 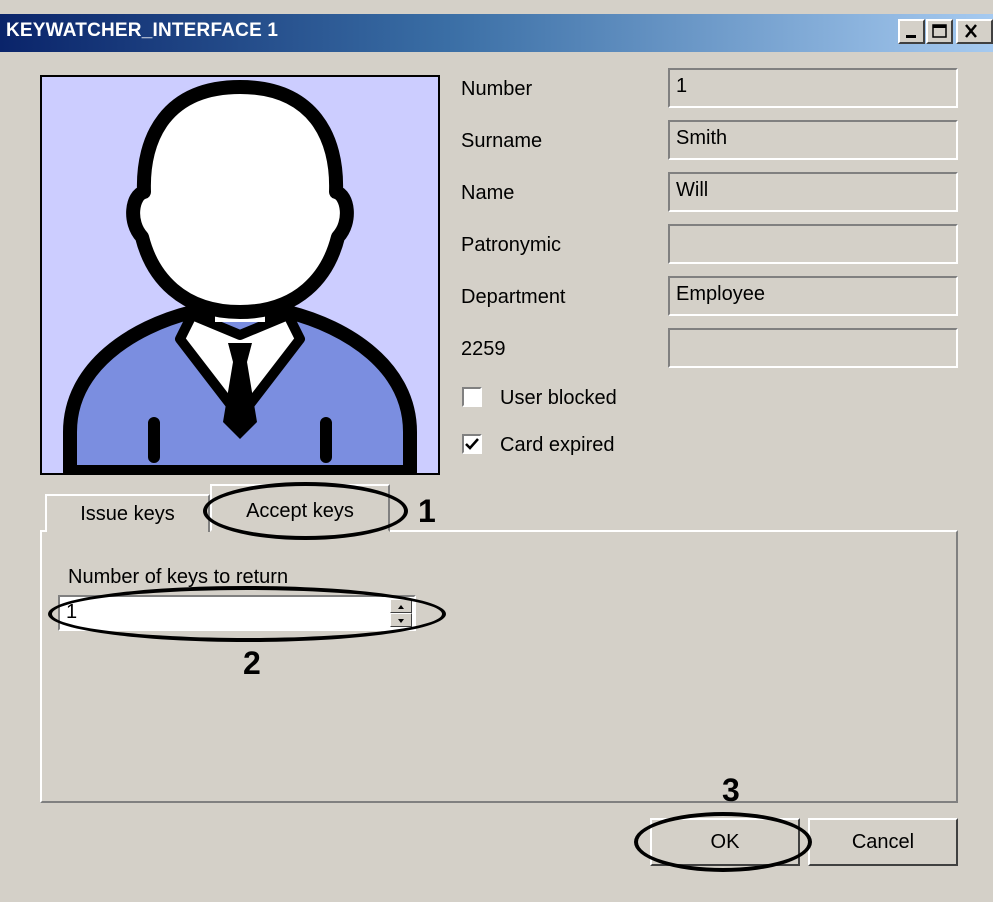 I want to click on chevron-down-icon, so click(x=401, y=621).